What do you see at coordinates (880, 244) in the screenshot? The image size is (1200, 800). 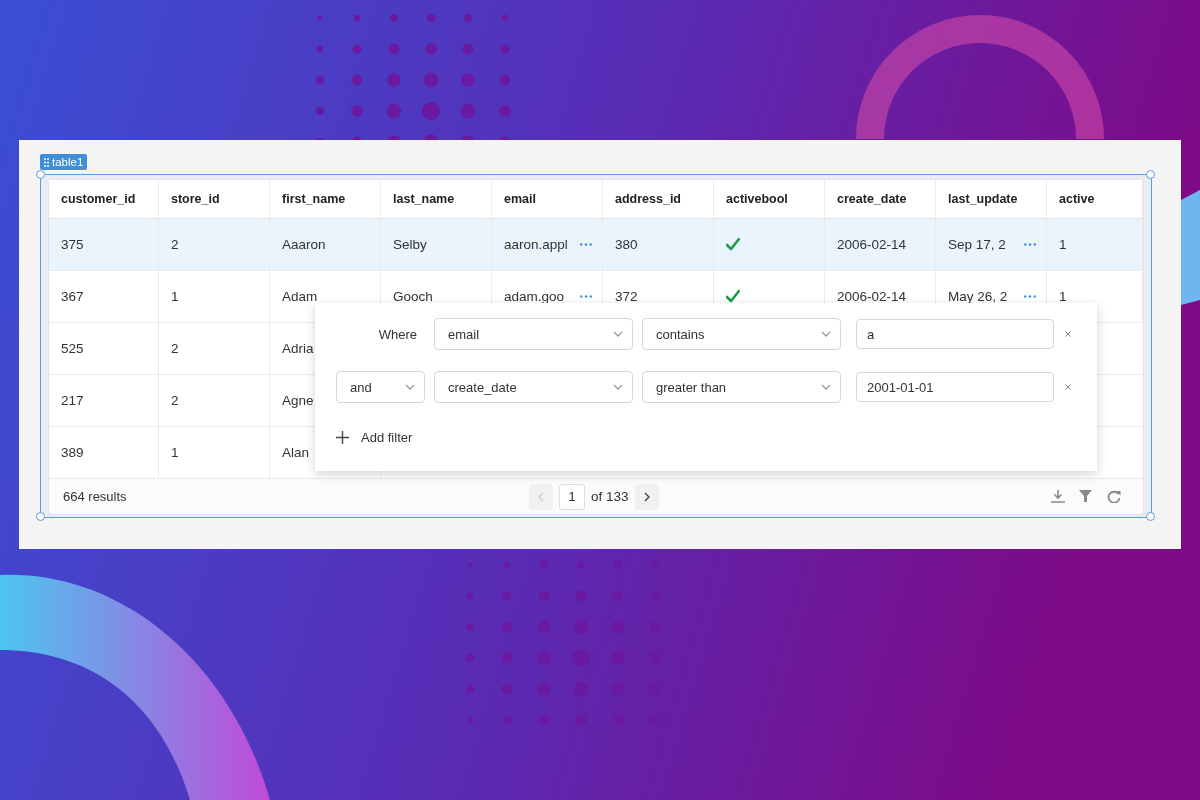 I see `table-cell: 2006-02-14` at bounding box center [880, 244].